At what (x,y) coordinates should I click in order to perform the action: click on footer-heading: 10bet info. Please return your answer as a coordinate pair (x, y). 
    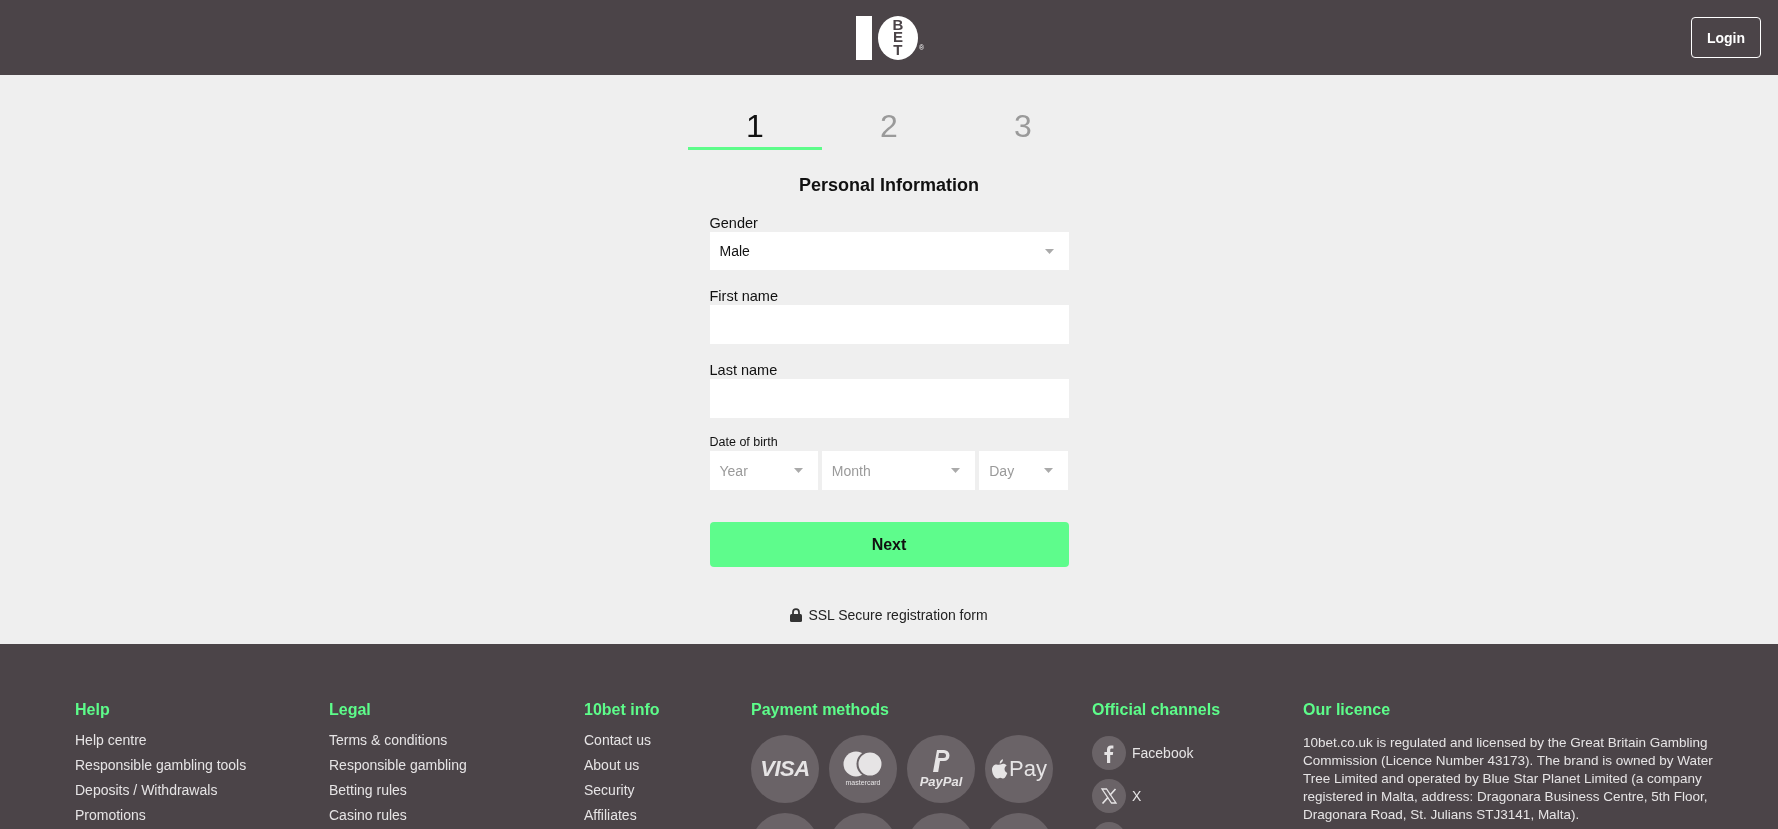
    Looking at the image, I should click on (622, 710).